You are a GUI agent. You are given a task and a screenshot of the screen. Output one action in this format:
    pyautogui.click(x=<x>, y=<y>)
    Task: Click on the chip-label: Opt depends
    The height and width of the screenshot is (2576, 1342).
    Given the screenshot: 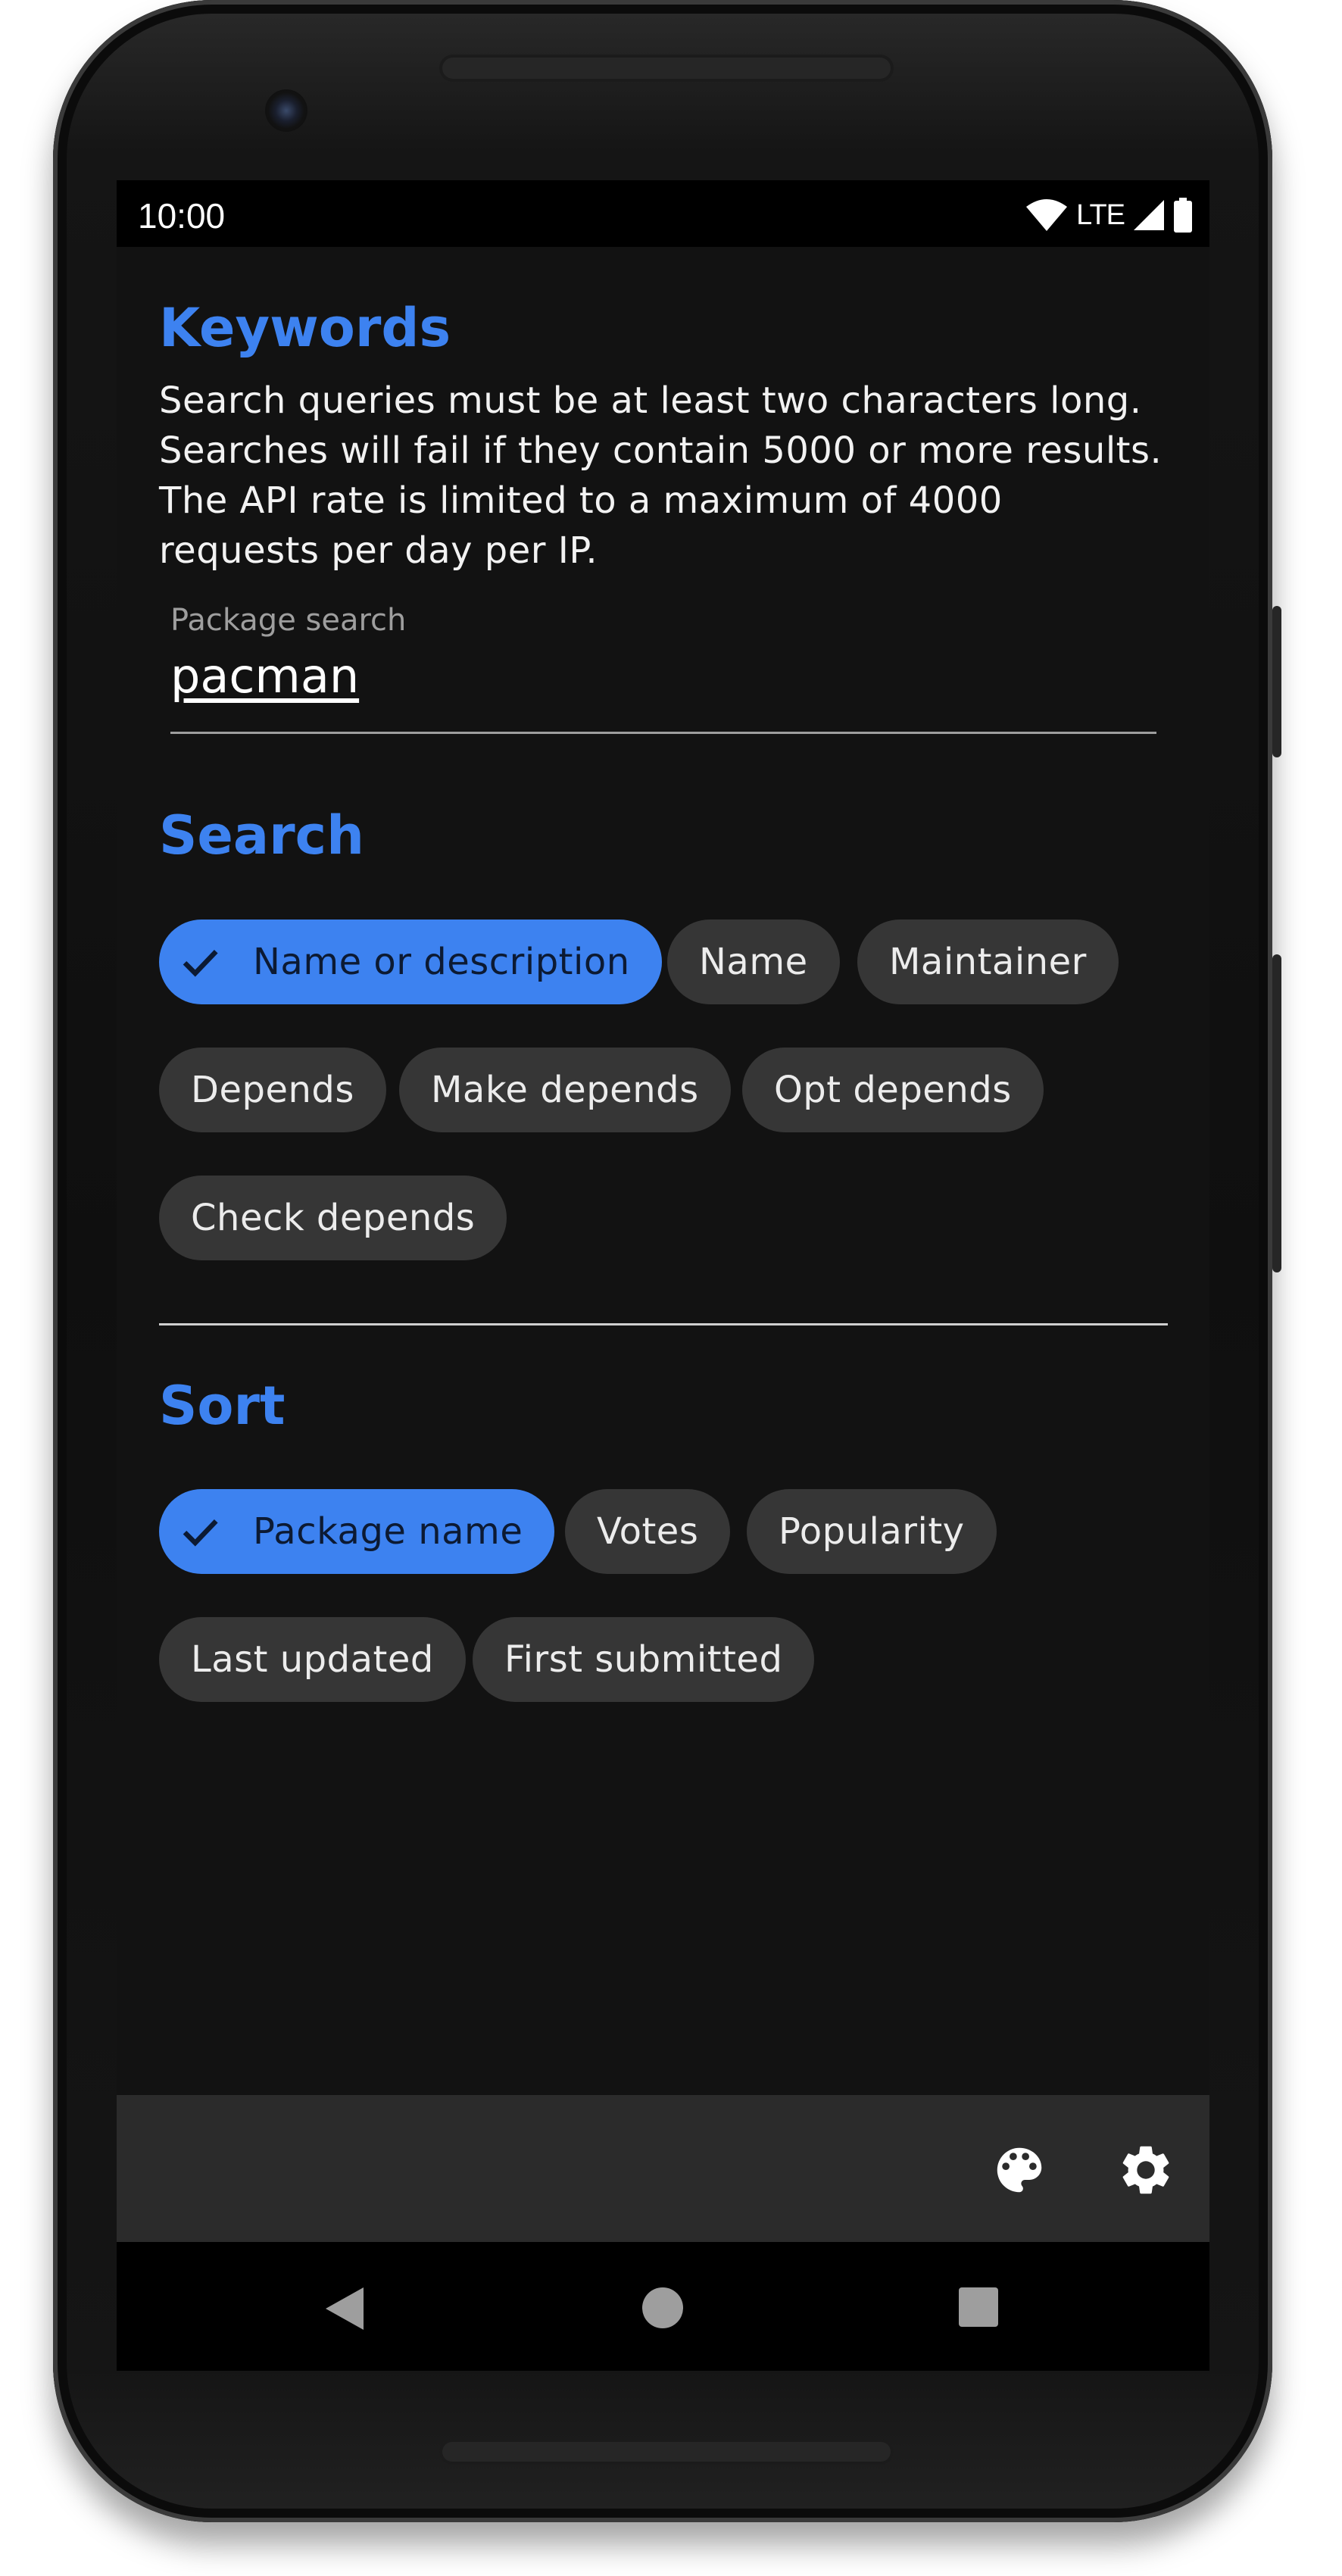 What is the action you would take?
    pyautogui.click(x=893, y=1090)
    